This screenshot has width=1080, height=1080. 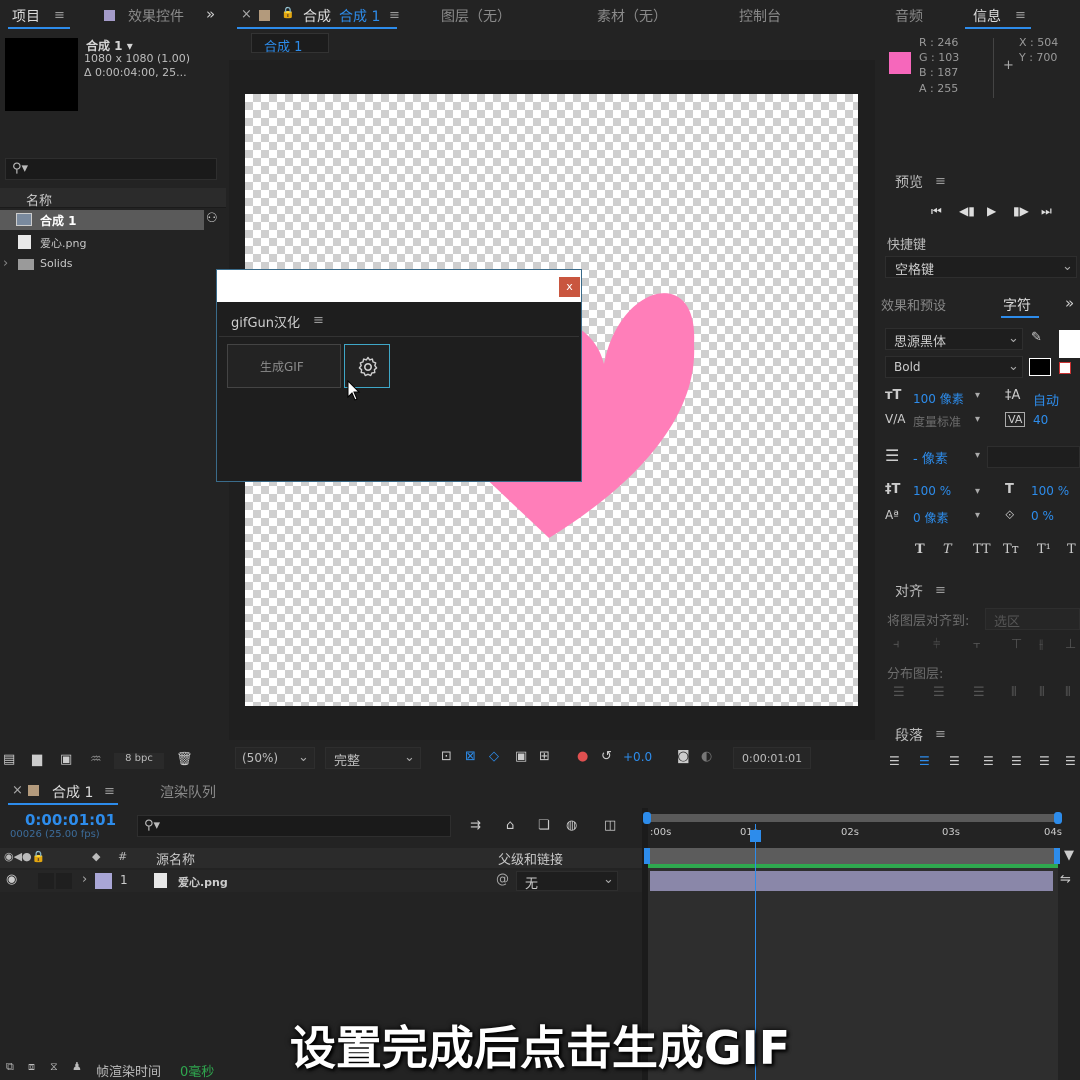 I want to click on superscript-icon: T¹, so click(x=1044, y=549).